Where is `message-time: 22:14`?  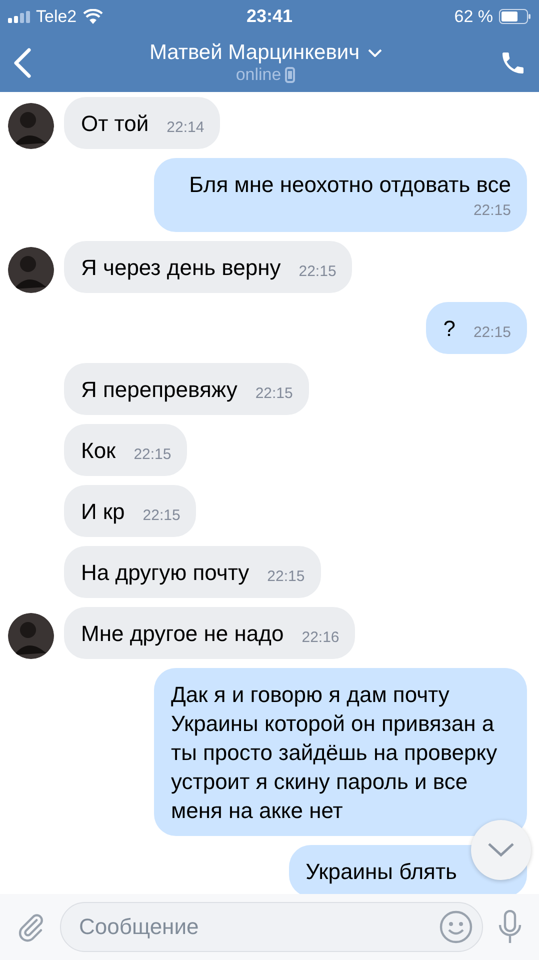
message-time: 22:14 is located at coordinates (185, 128).